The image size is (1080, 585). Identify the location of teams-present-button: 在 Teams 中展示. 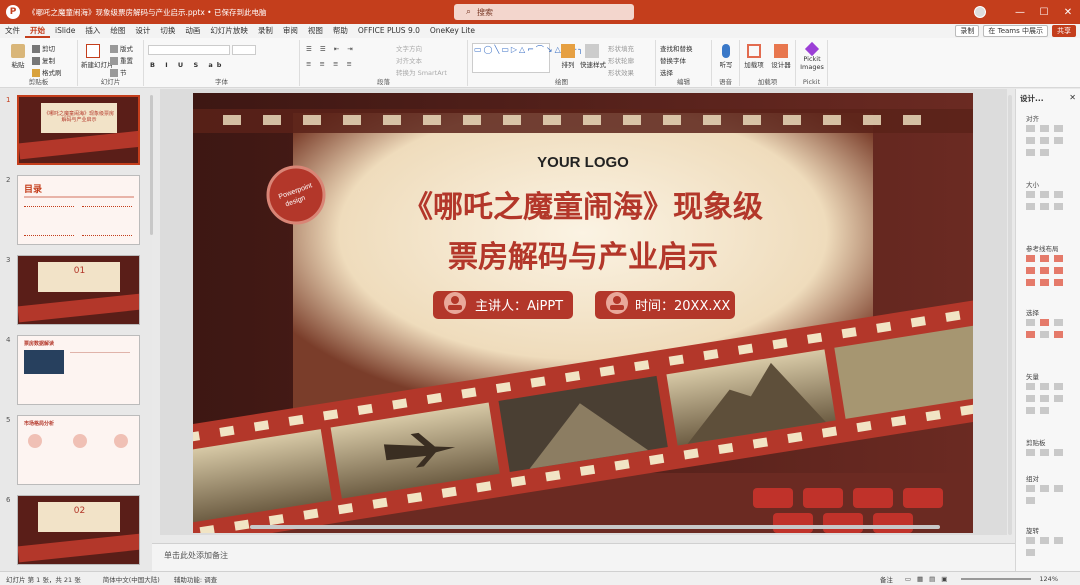
(1015, 31).